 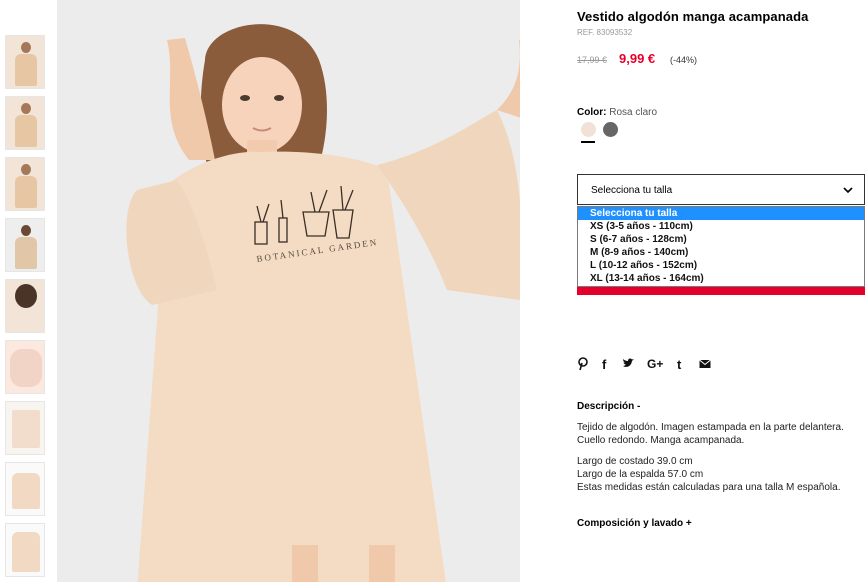 I want to click on size-option: Selecciona tu talla, so click(x=721, y=213).